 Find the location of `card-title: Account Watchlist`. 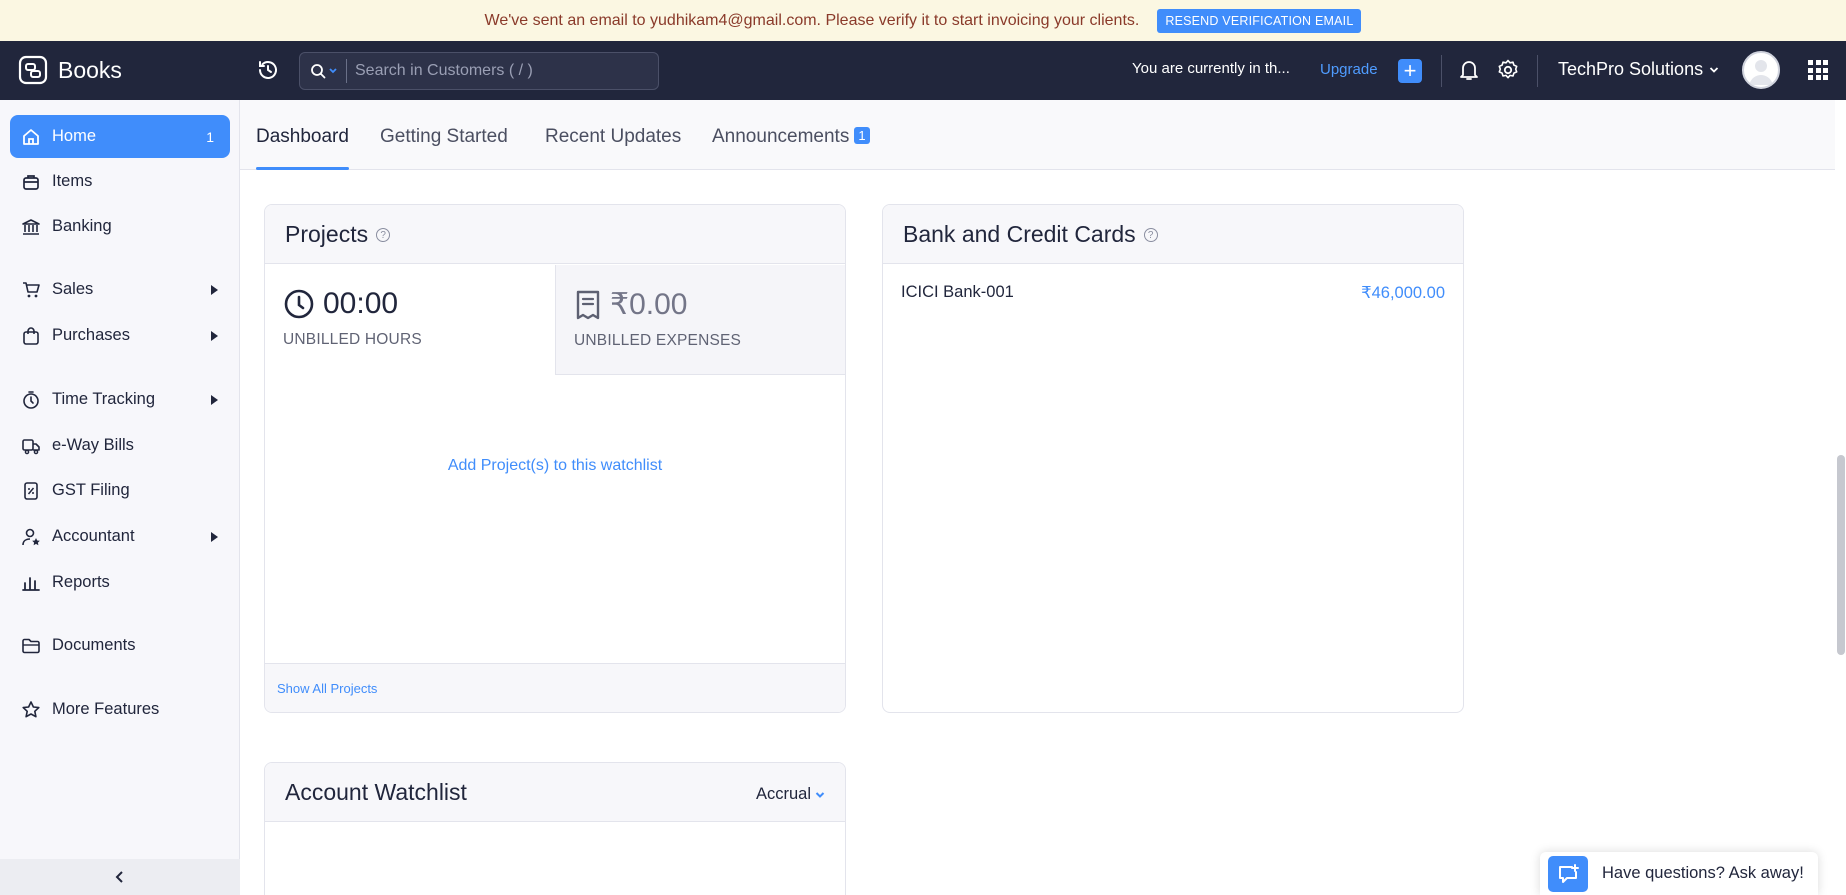

card-title: Account Watchlist is located at coordinates (376, 791).